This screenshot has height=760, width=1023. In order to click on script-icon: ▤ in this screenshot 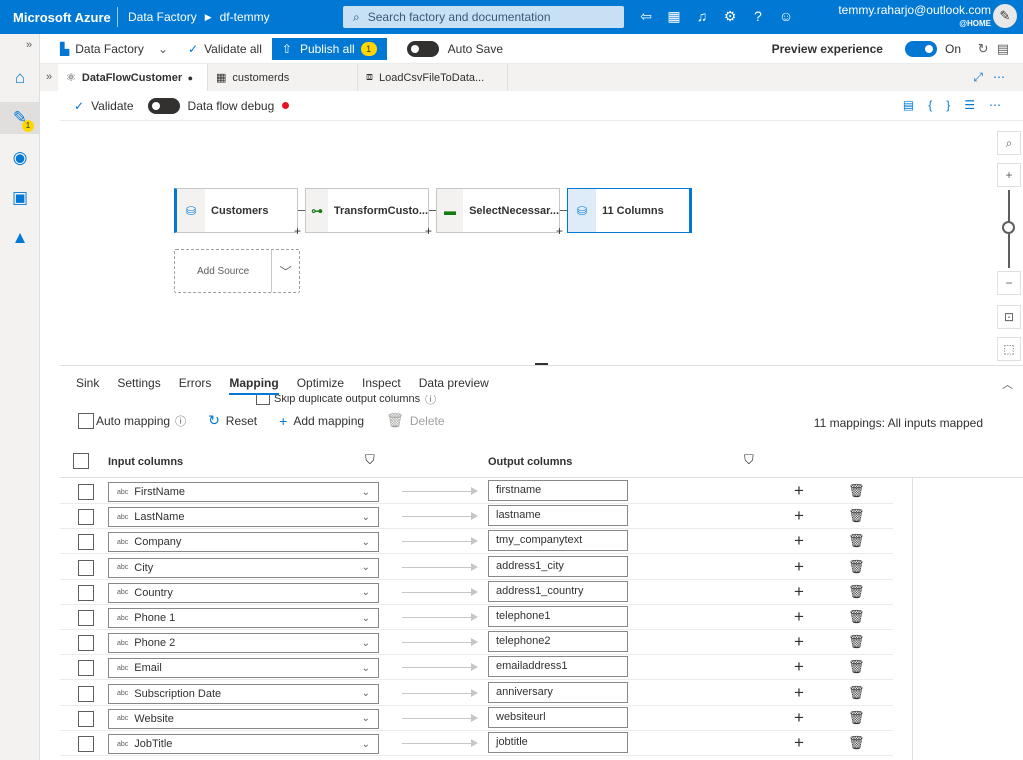, I will do `click(915, 105)`.